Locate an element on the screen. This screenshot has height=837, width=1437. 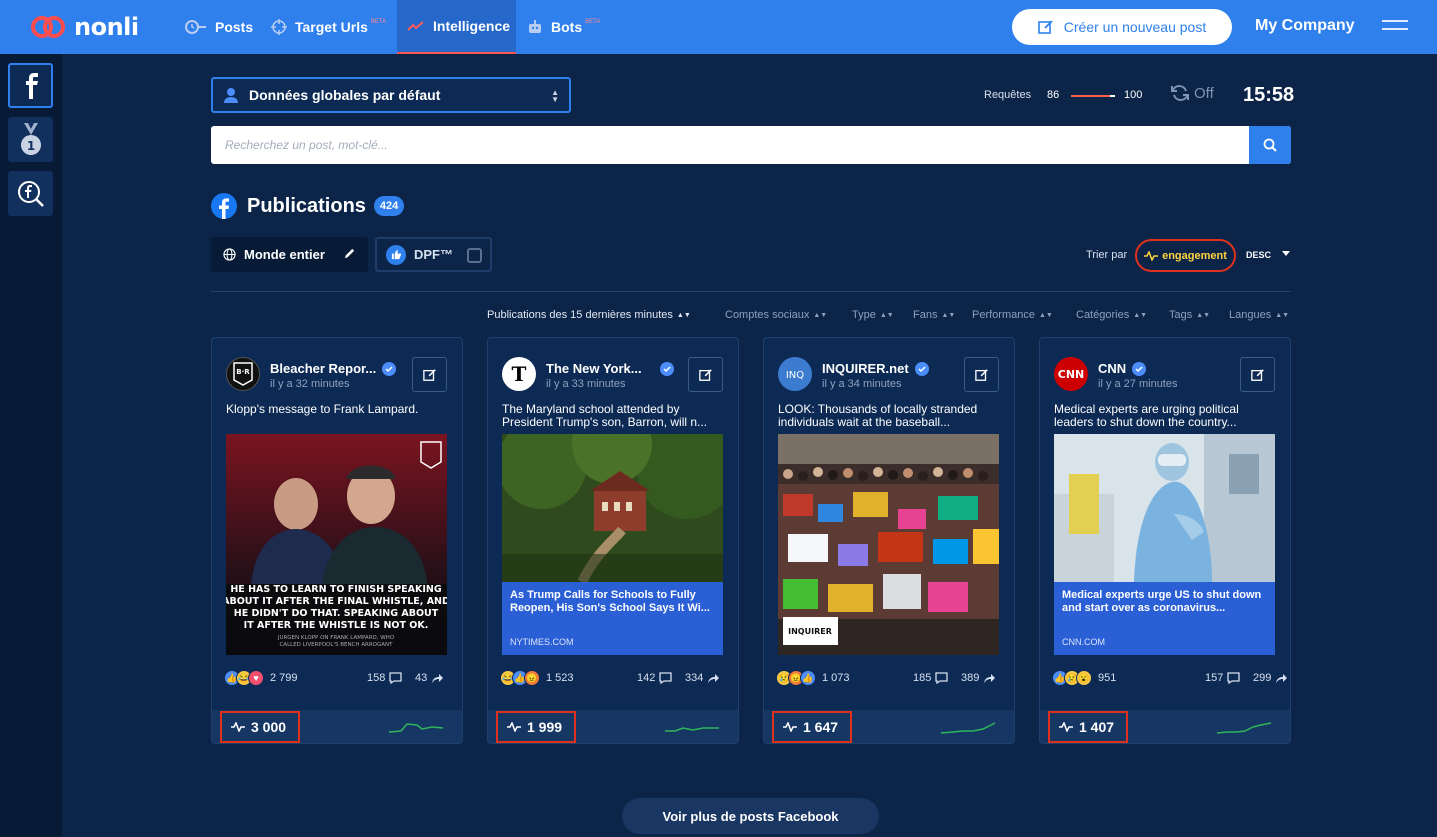
filter-type: Type ▲▼ is located at coordinates (873, 315).